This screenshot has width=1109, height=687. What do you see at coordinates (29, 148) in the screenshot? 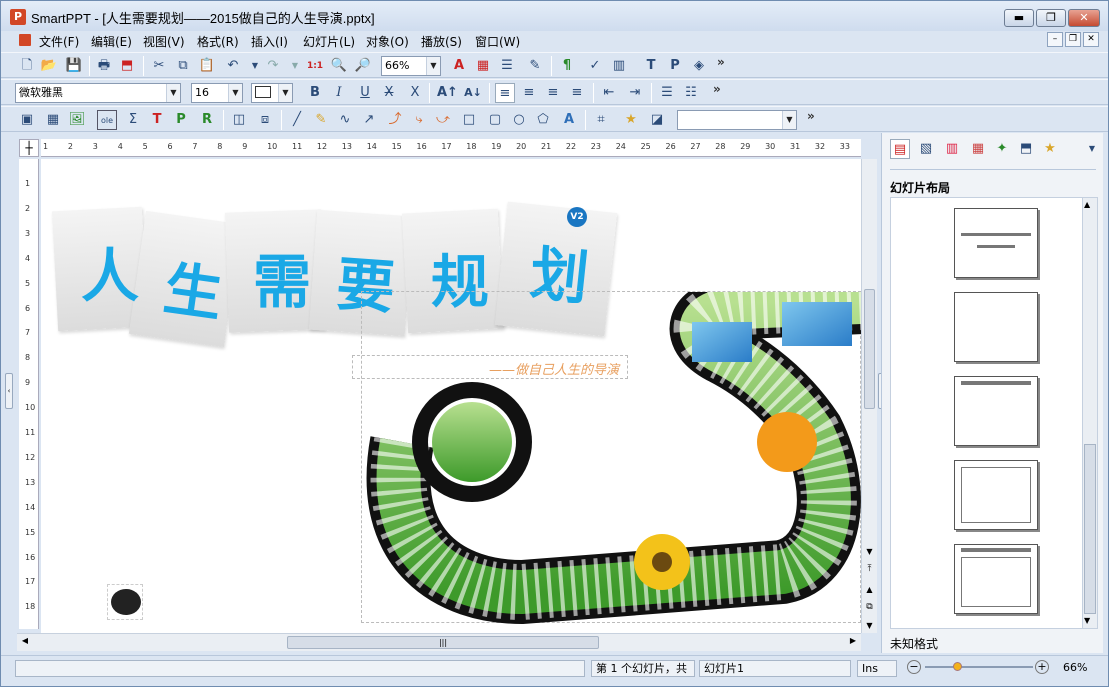
I see `ruler-origin: ┼` at bounding box center [29, 148].